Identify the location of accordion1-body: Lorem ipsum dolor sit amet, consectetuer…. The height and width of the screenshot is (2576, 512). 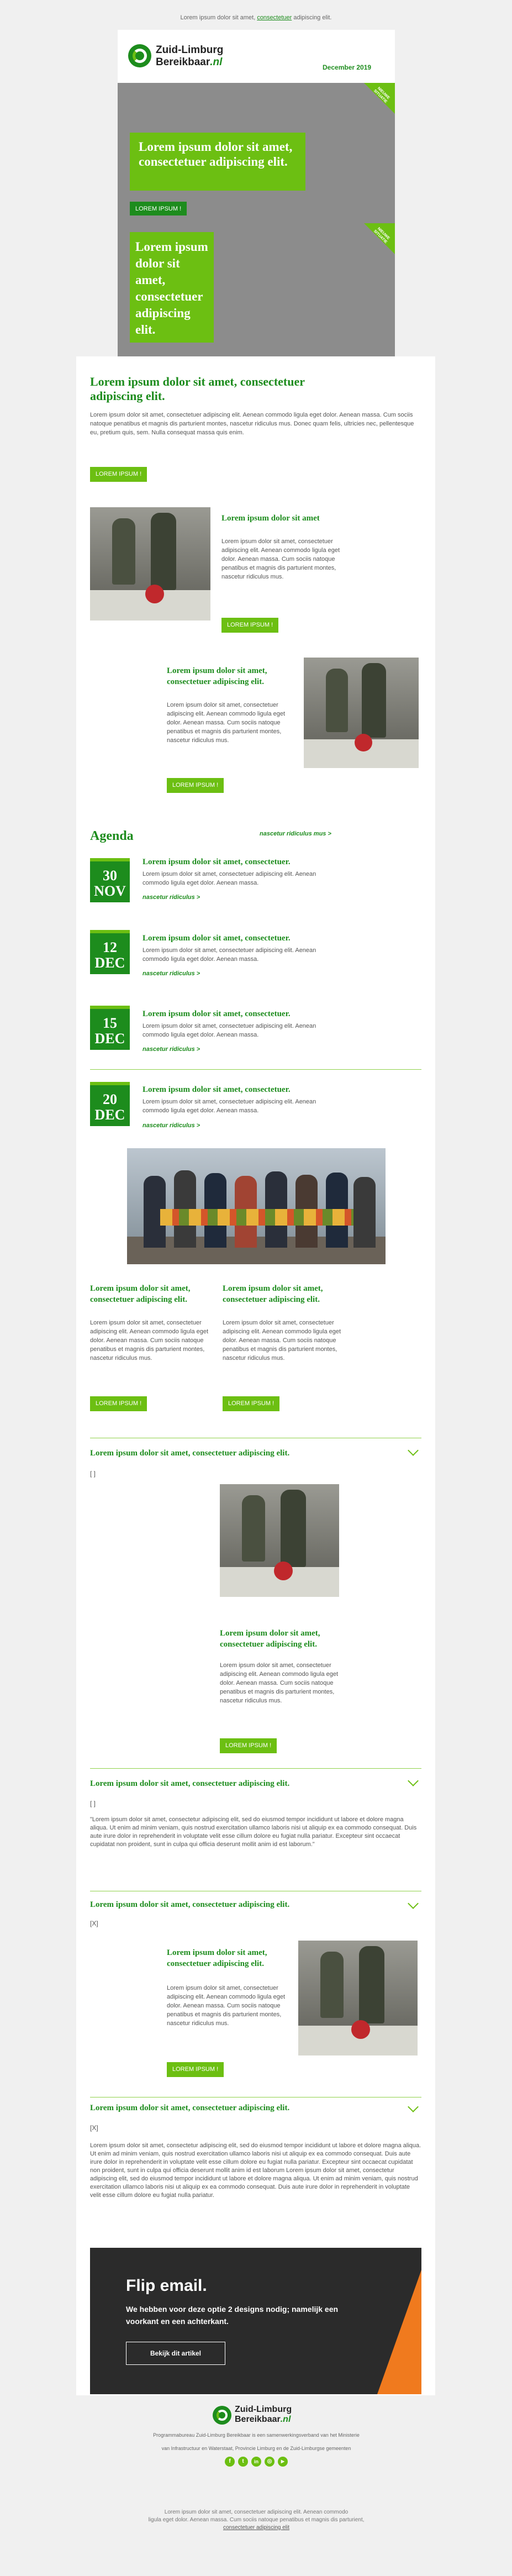
(279, 1683).